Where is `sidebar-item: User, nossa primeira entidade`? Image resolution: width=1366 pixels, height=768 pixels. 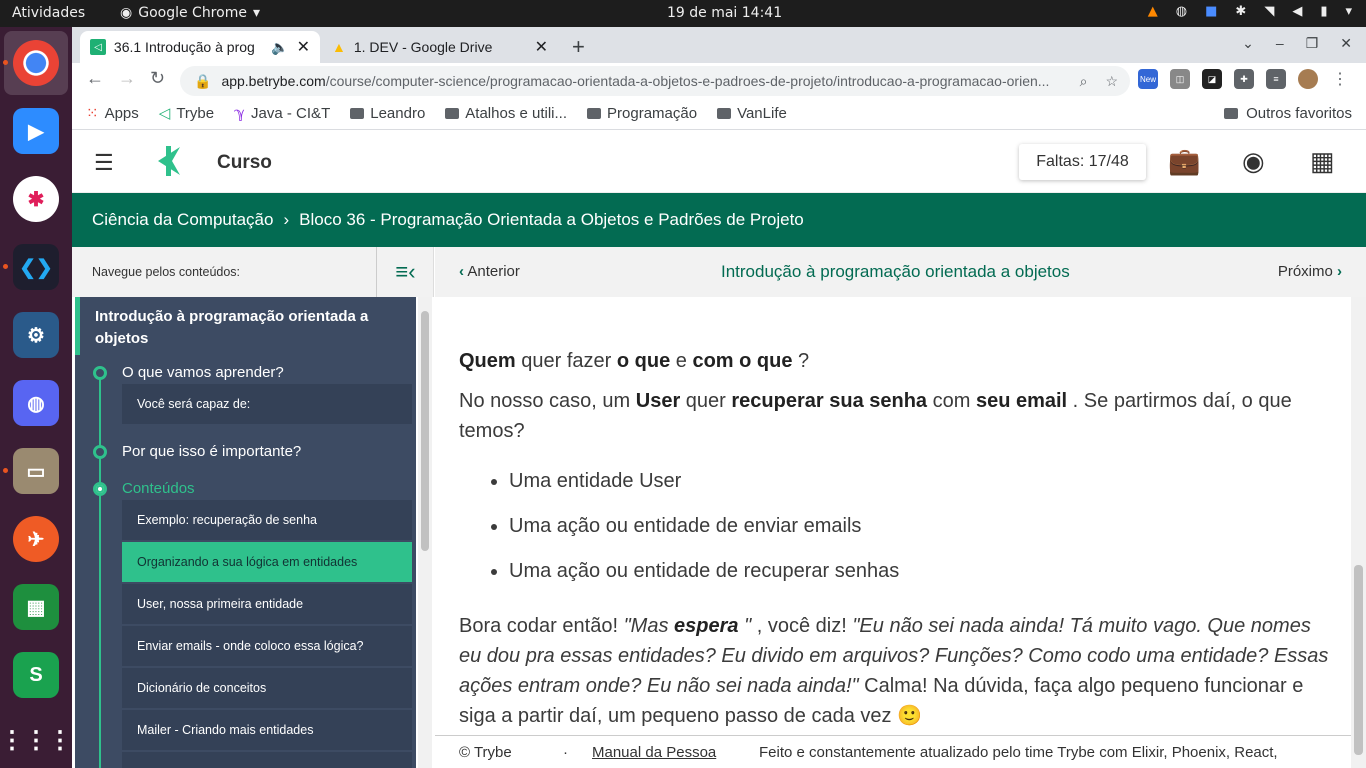 sidebar-item: User, nossa primeira entidade is located at coordinates (267, 604).